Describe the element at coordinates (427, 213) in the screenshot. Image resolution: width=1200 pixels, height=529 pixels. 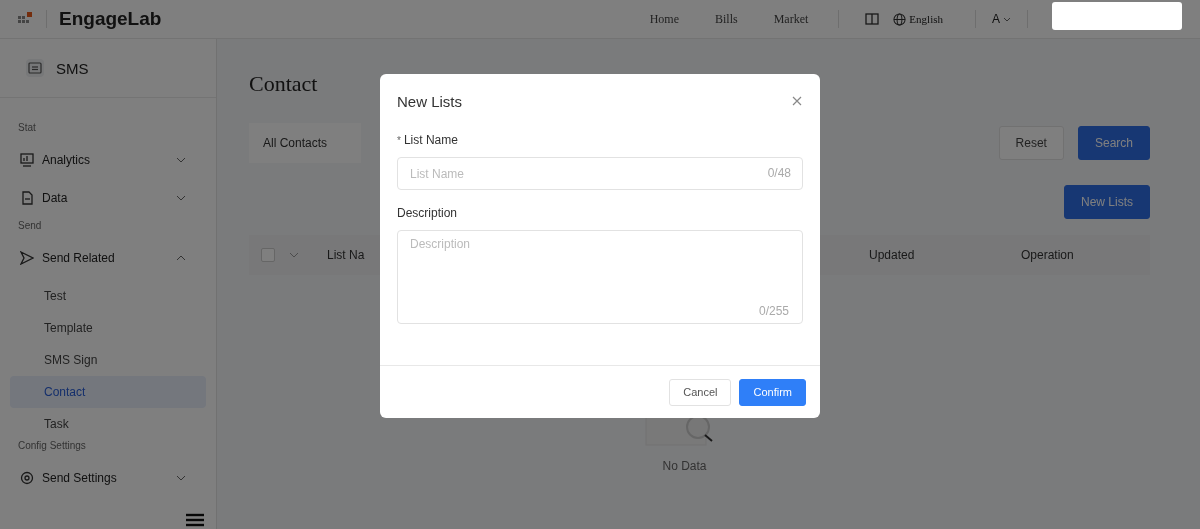
I see `field-label: Description` at that location.